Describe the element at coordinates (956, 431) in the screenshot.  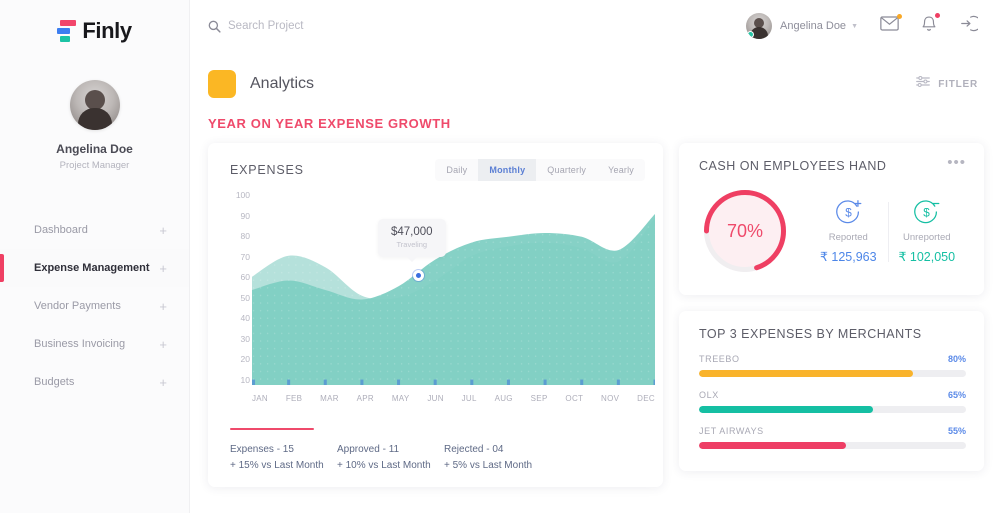
I see `merchant-percent: 55%` at that location.